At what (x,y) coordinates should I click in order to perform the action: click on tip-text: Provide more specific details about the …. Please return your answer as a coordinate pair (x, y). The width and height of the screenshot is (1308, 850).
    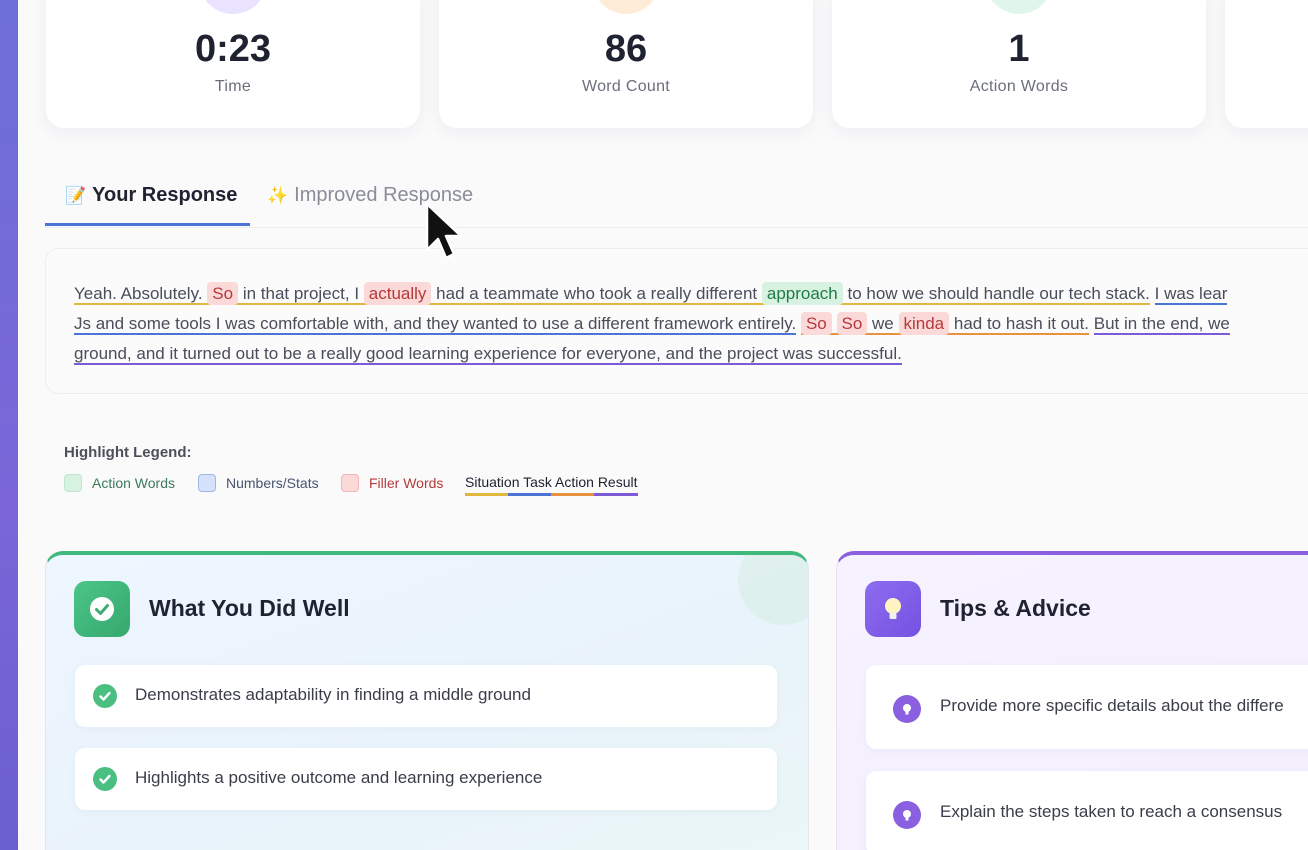
    Looking at the image, I should click on (1112, 705).